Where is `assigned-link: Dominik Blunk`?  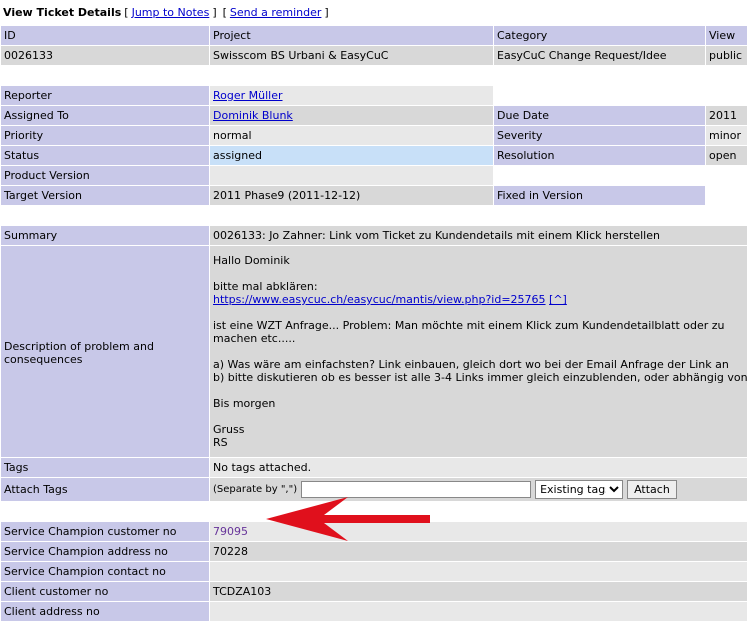 assigned-link: Dominik Blunk is located at coordinates (253, 115).